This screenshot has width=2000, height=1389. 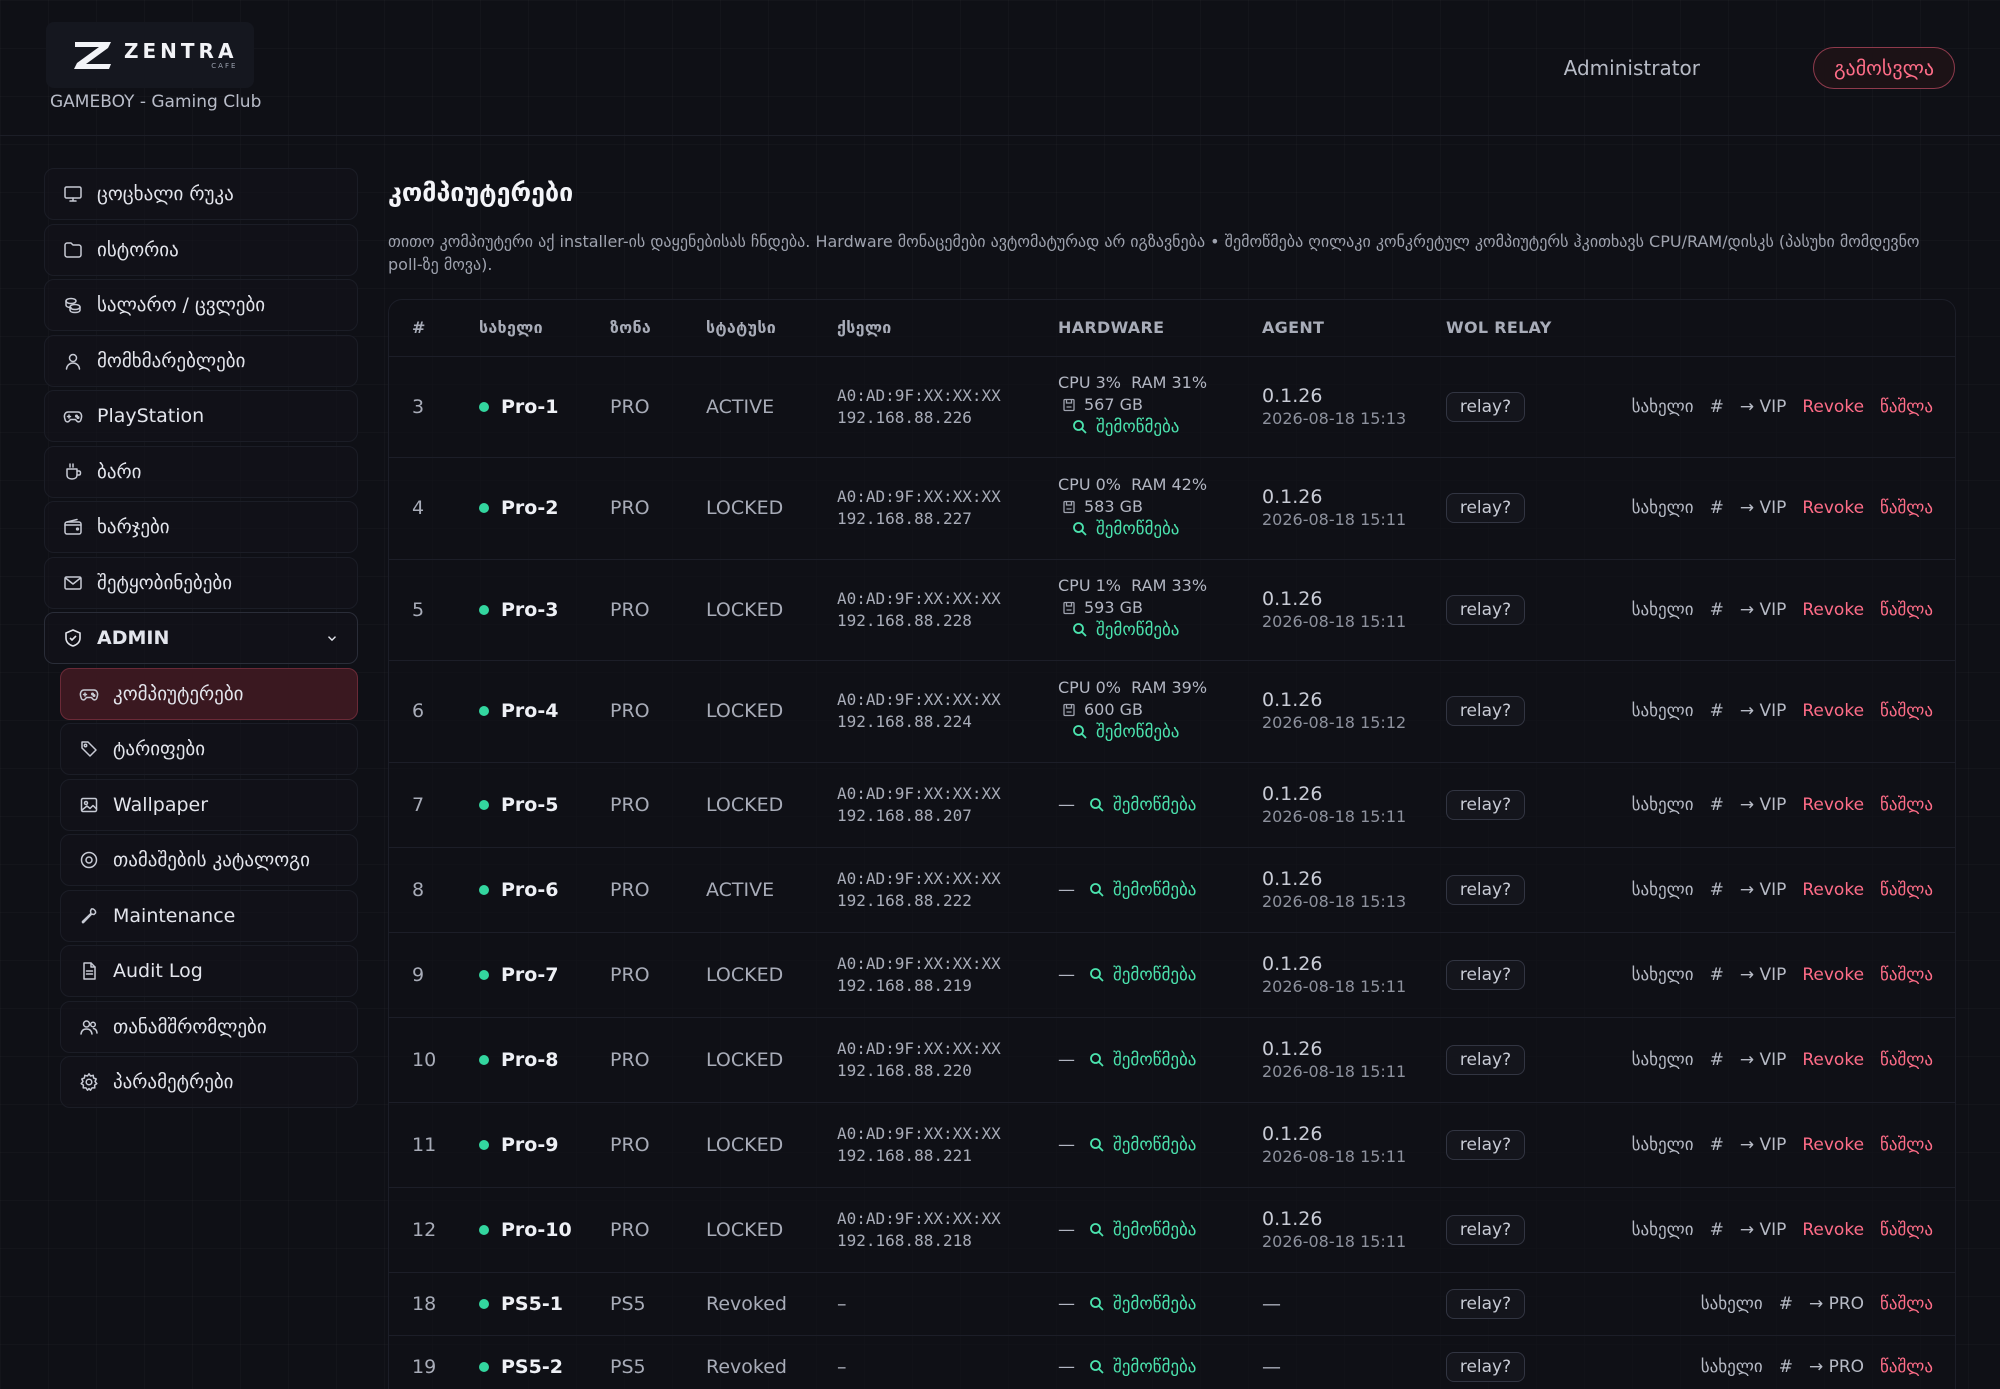 I want to click on sidebar-item-main-3: მომხმარებლები, so click(x=201, y=360).